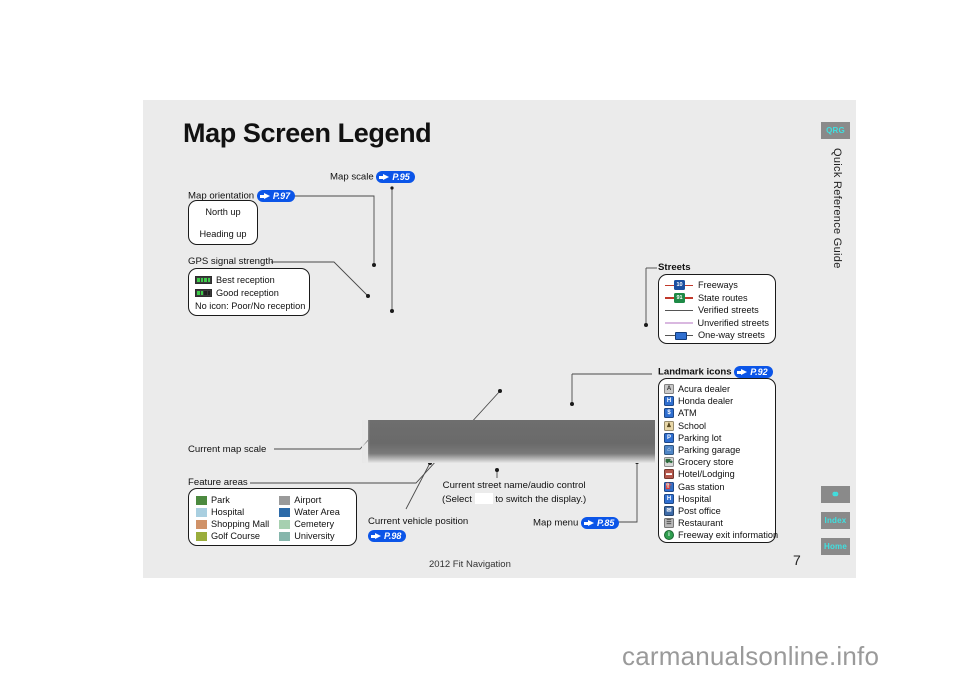 This screenshot has height=678, width=960. I want to click on hotel-lodging-icon: ▬, so click(669, 474).